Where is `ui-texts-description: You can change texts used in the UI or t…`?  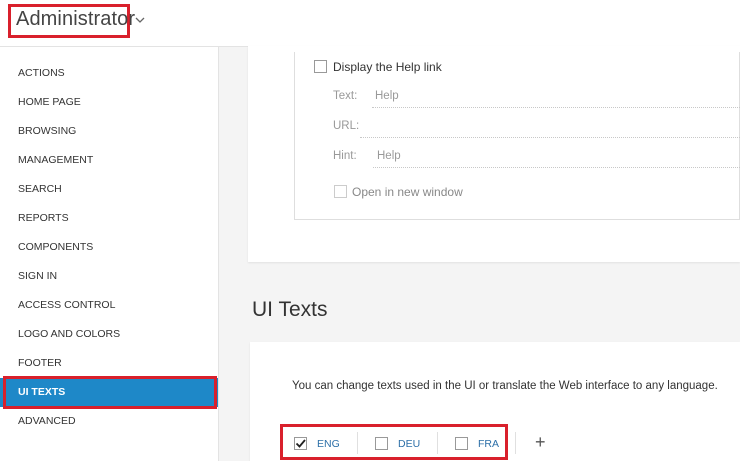
ui-texts-description: You can change texts used in the UI or t… is located at coordinates (505, 386).